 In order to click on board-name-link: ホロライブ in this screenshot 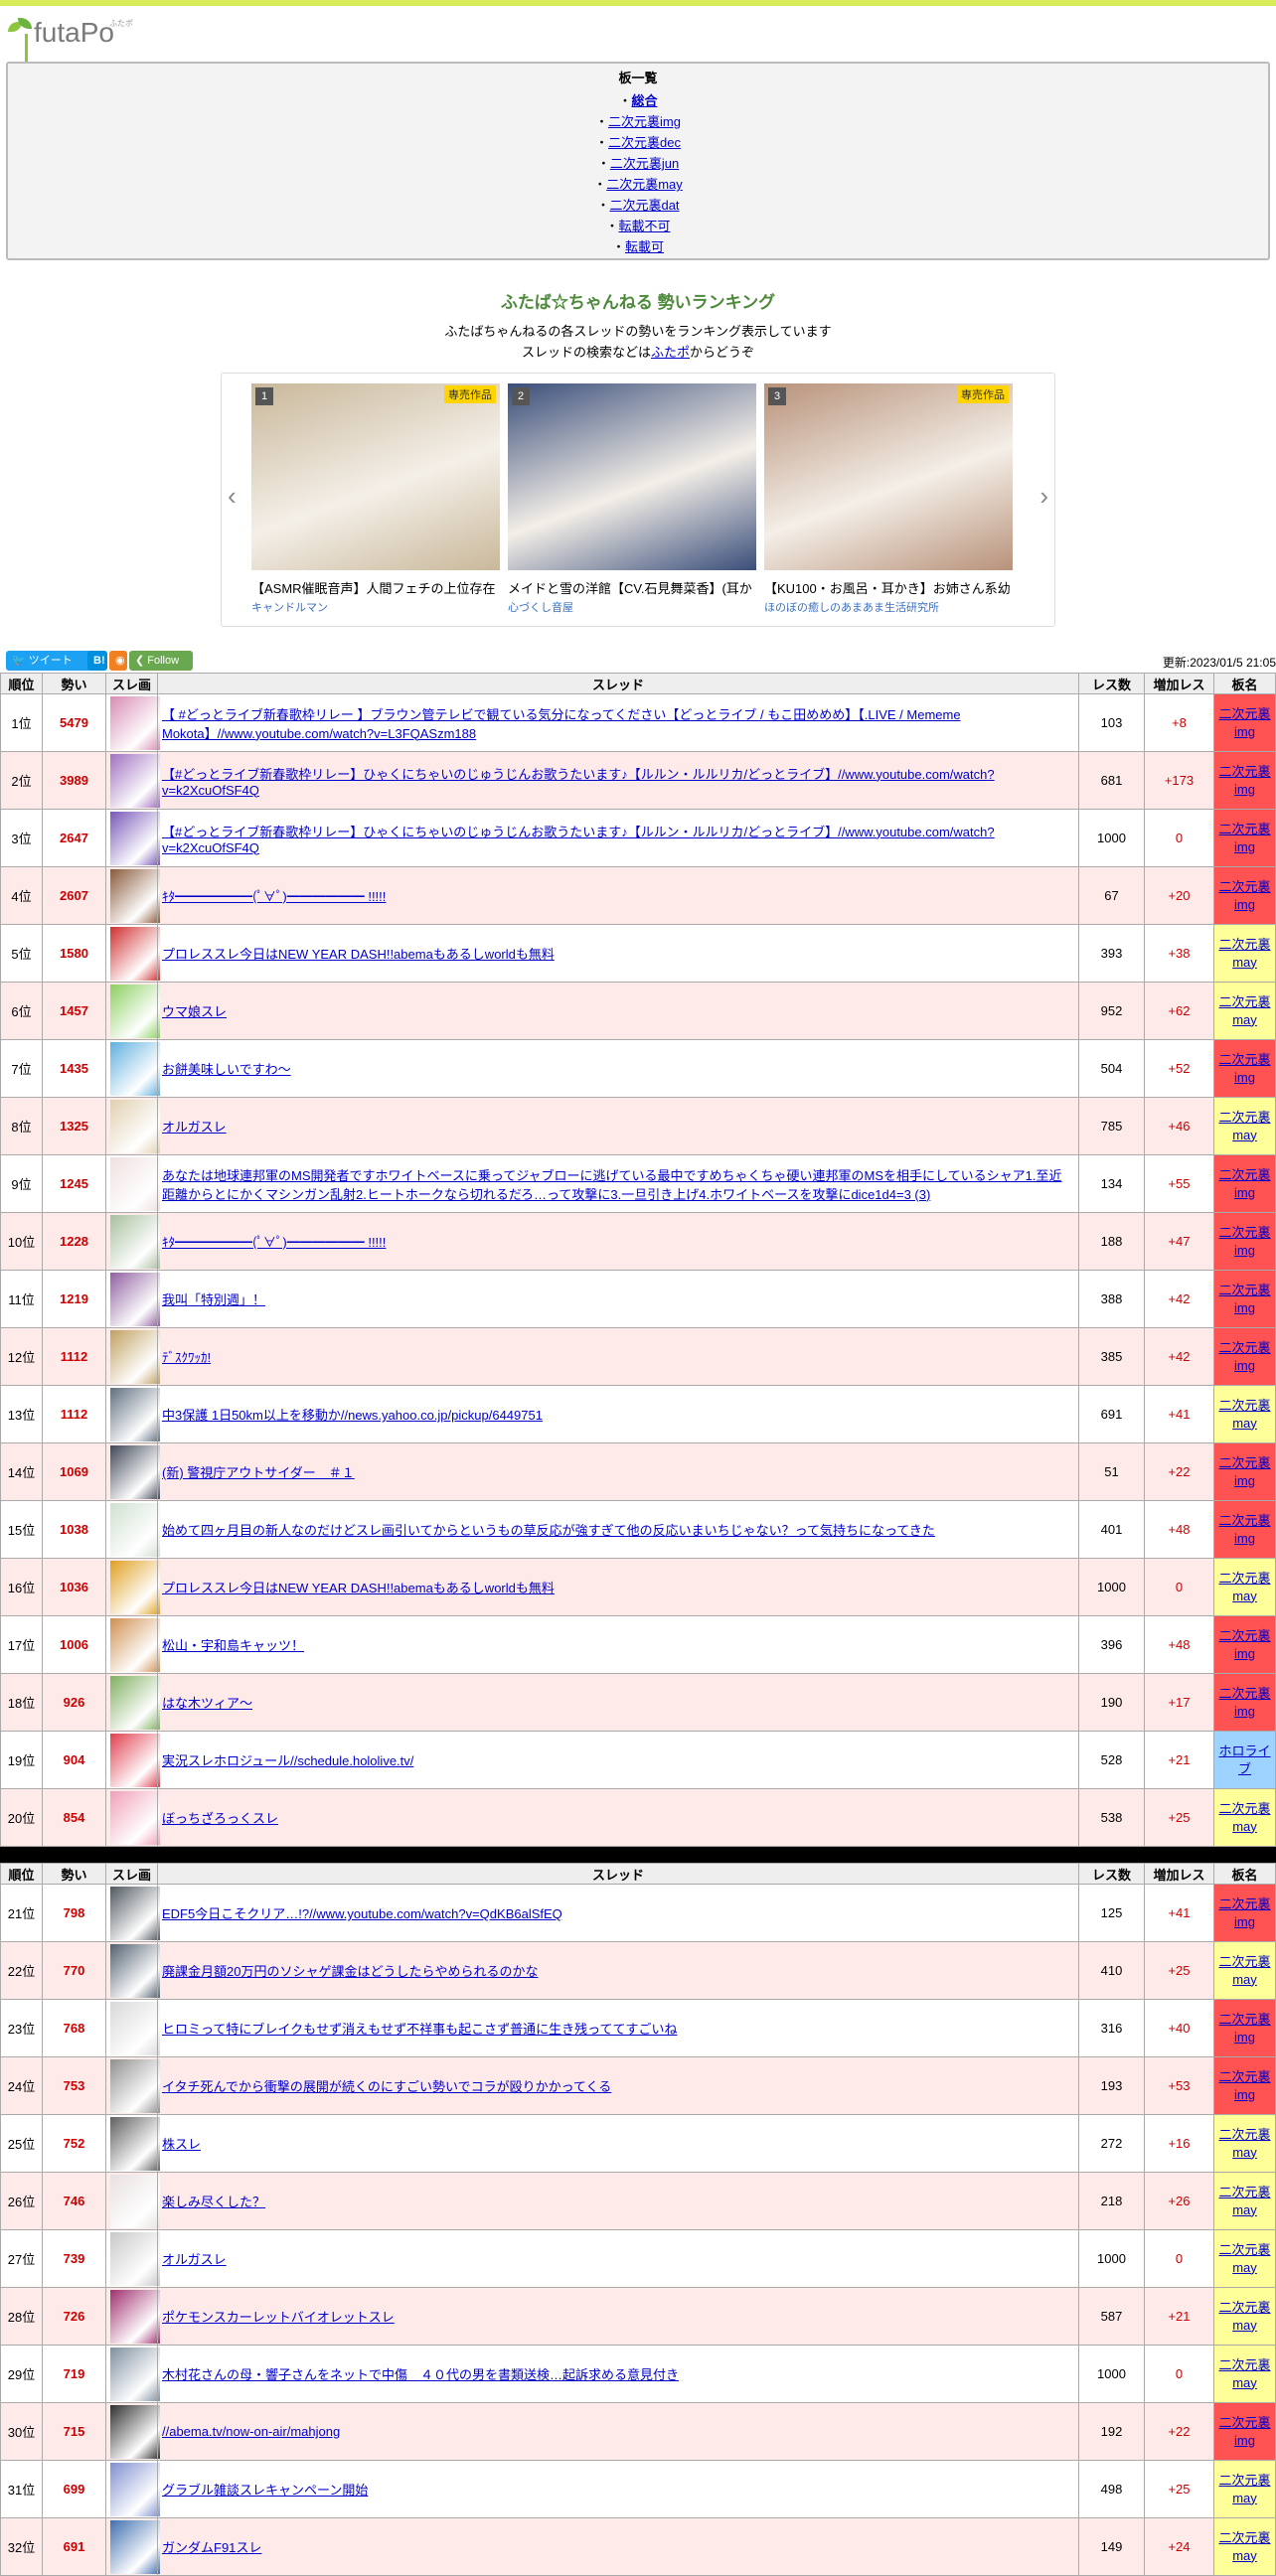, I will do `click(1244, 1759)`.